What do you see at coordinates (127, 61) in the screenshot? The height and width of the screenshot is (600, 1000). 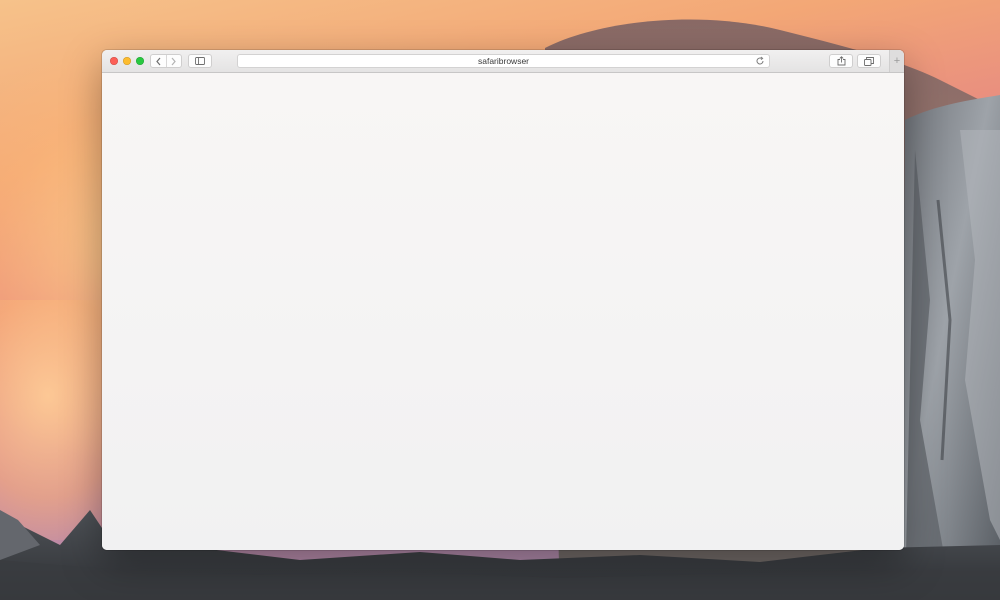 I see `minimize-window-button` at bounding box center [127, 61].